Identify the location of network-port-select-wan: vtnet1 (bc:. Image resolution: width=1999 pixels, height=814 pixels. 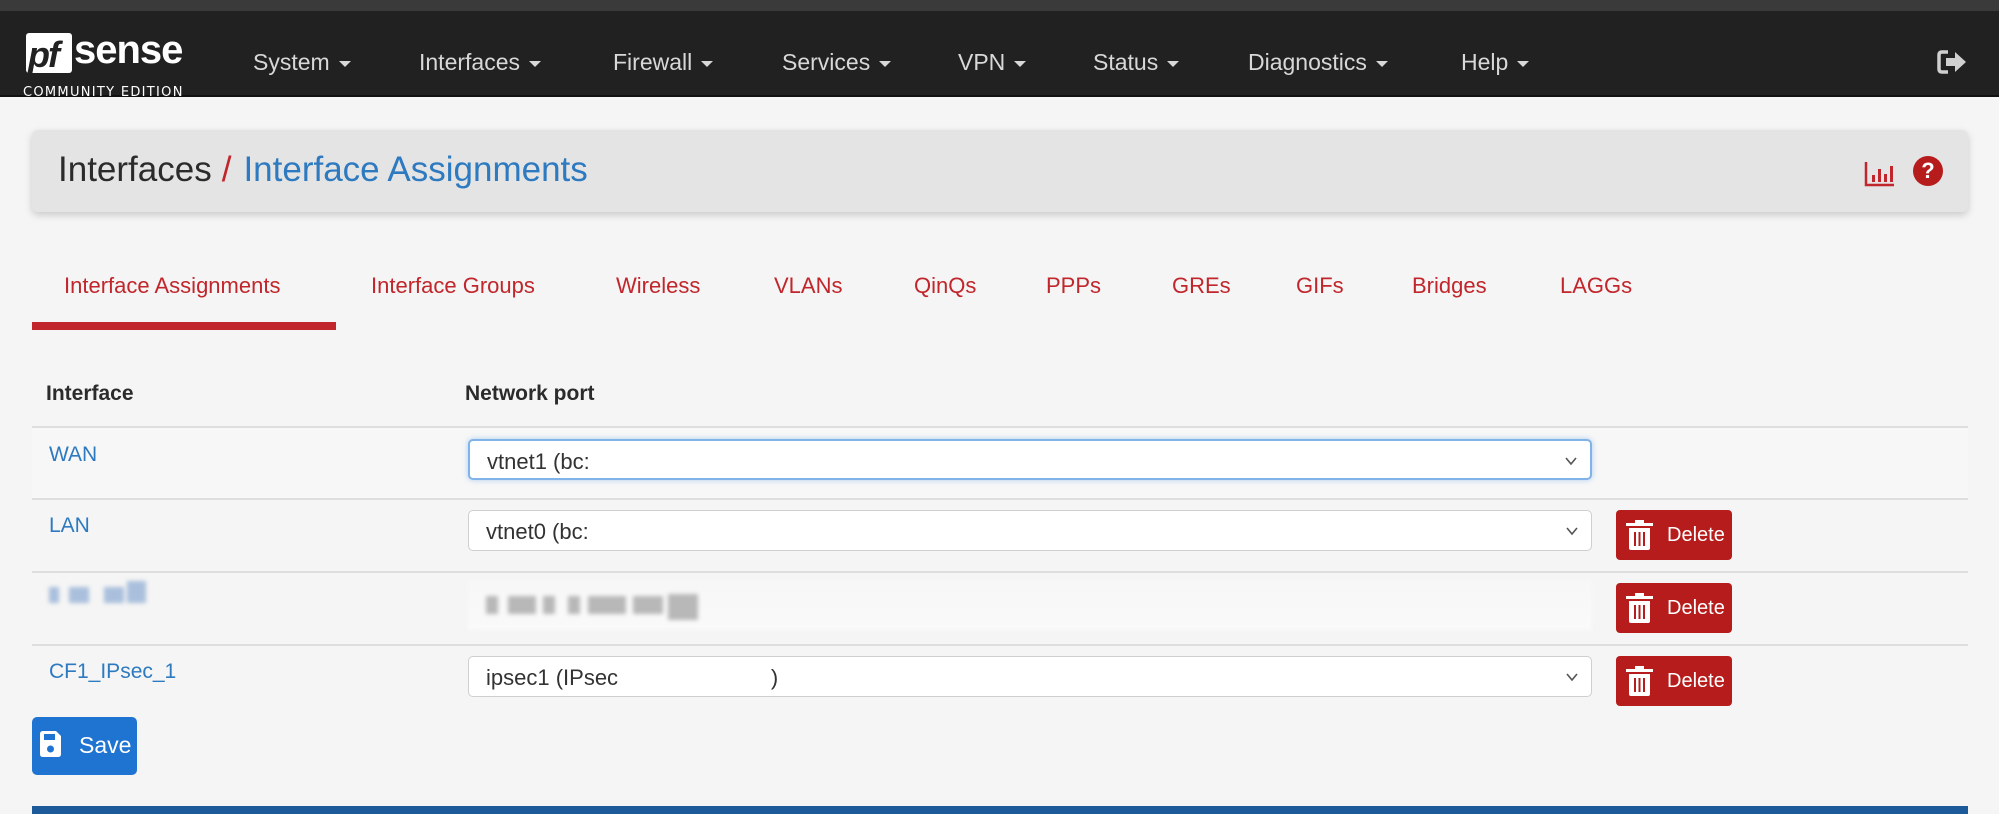
(1030, 459).